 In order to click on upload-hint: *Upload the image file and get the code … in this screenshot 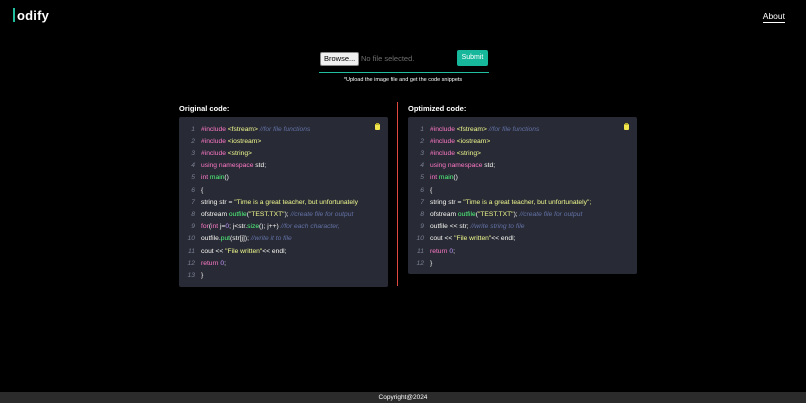, I will do `click(403, 80)`.